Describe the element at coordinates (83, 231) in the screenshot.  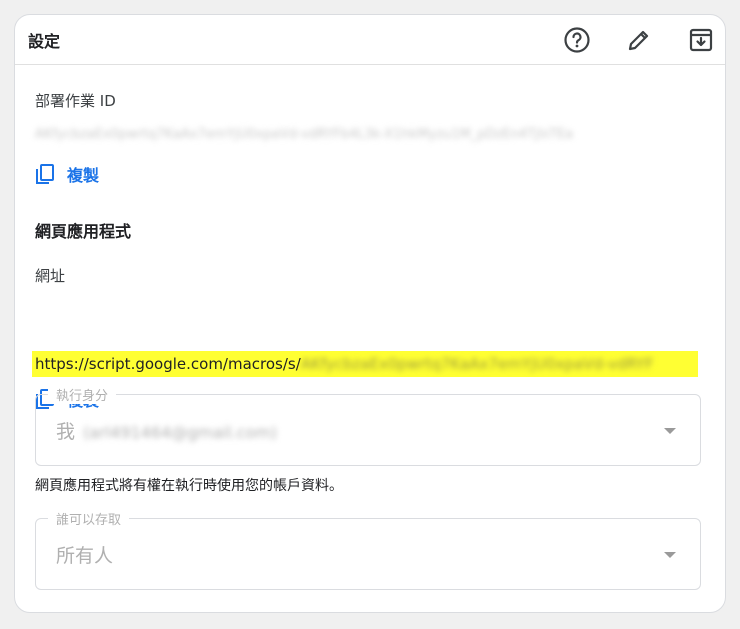
I see `webapp-section-title: 網頁應用程式` at that location.